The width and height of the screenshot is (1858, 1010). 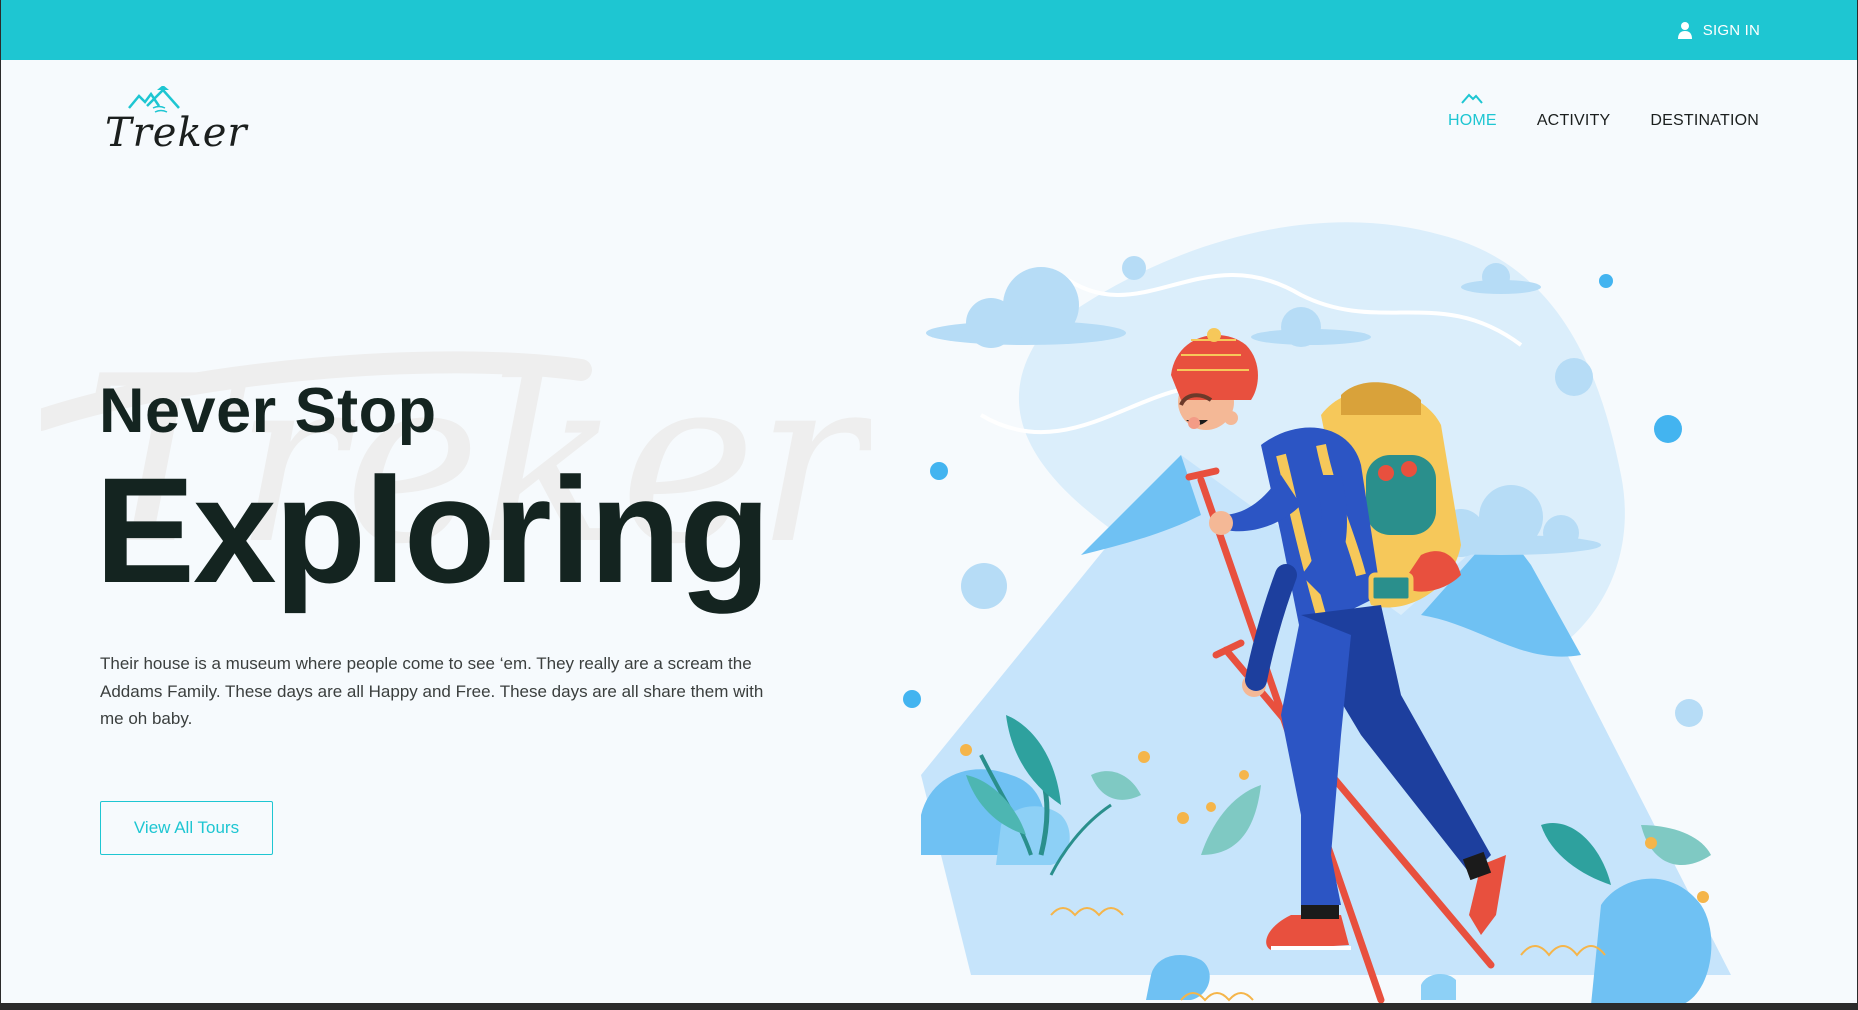 What do you see at coordinates (929, 1006) in the screenshot?
I see `bottom-strip` at bounding box center [929, 1006].